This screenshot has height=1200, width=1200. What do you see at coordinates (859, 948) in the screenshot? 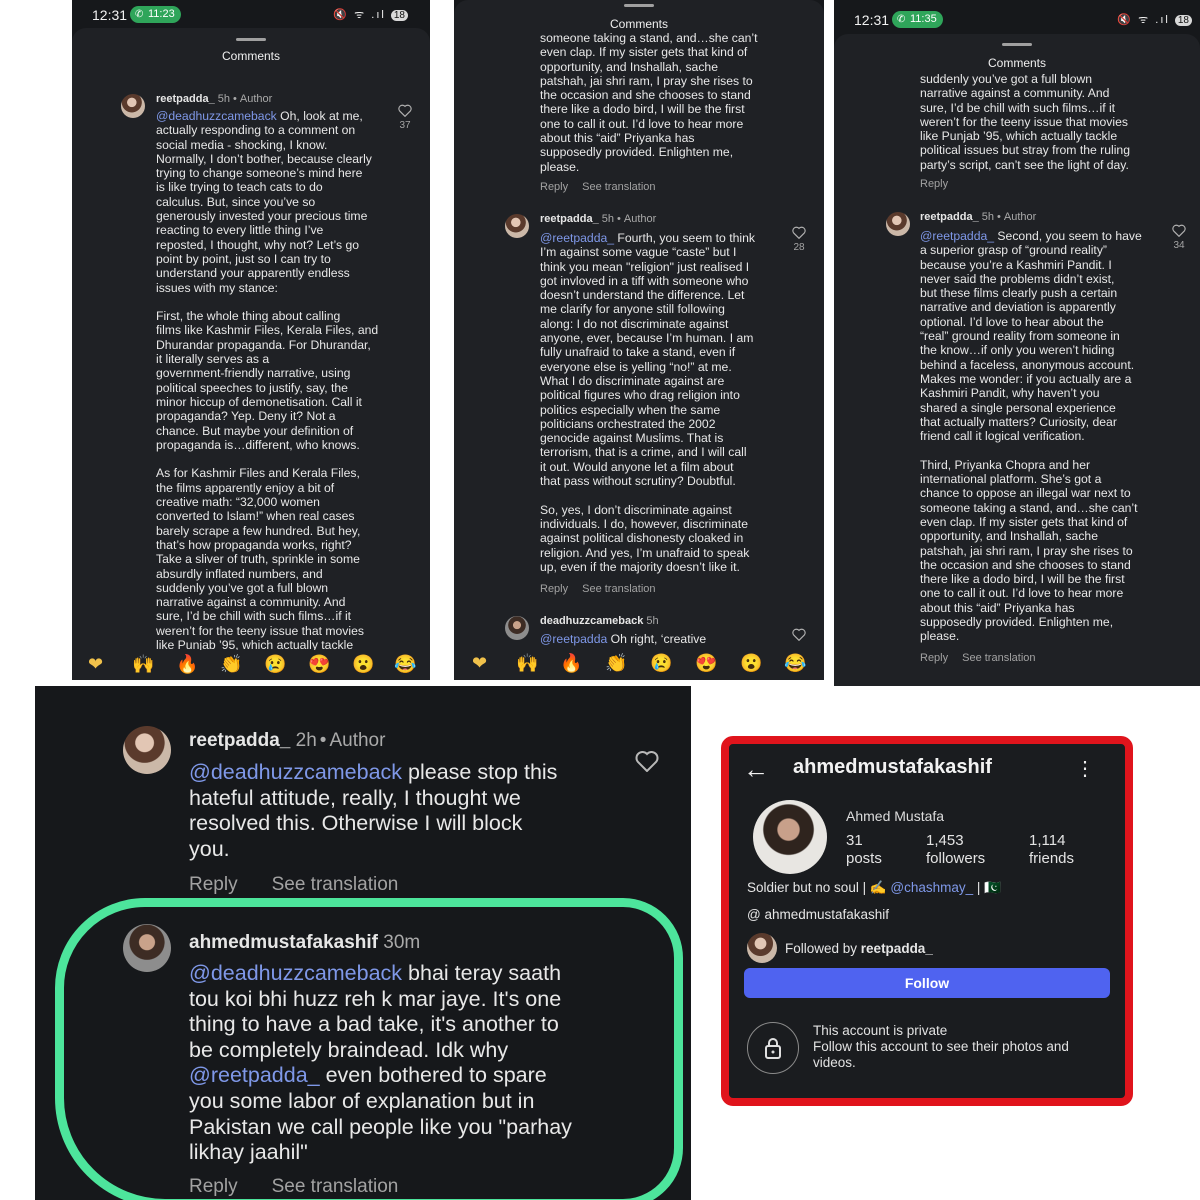
I see `followed-by-text: Followed by reetpadda_` at bounding box center [859, 948].